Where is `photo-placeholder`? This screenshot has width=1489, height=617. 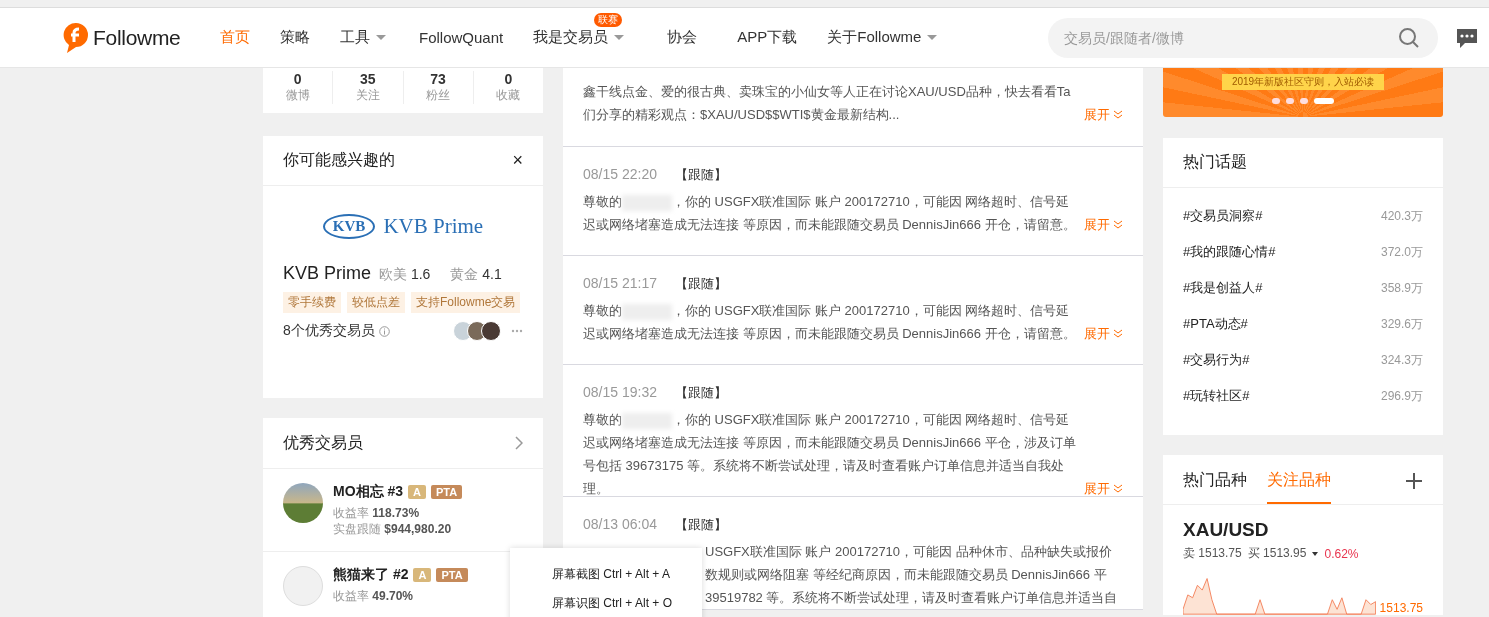
photo-placeholder is located at coordinates (303, 503).